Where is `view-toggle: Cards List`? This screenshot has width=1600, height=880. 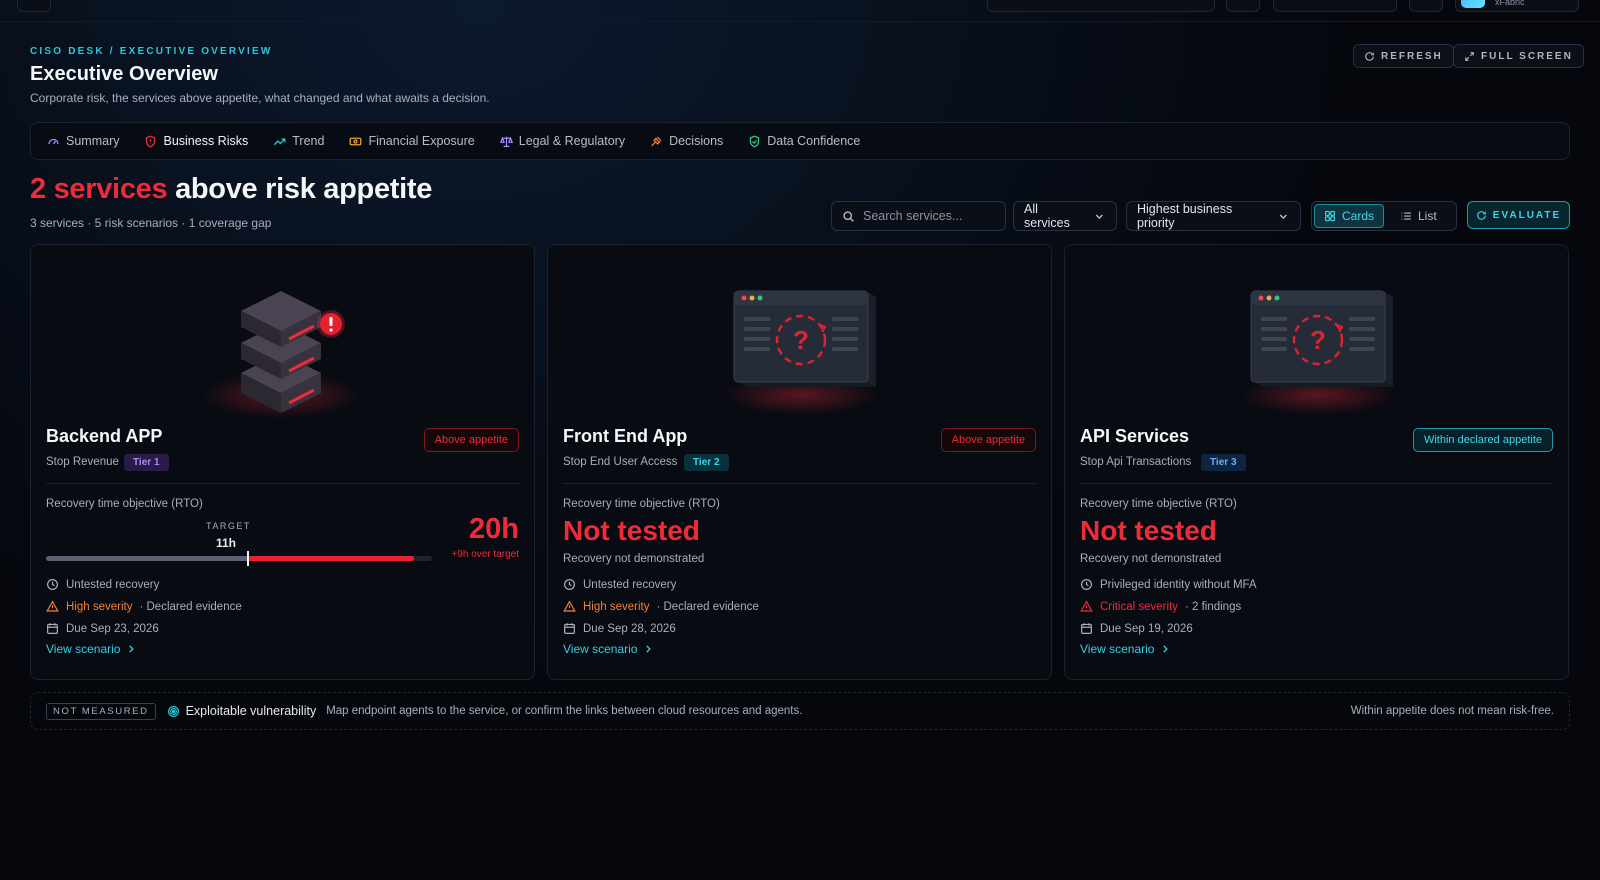 view-toggle: Cards List is located at coordinates (1384, 216).